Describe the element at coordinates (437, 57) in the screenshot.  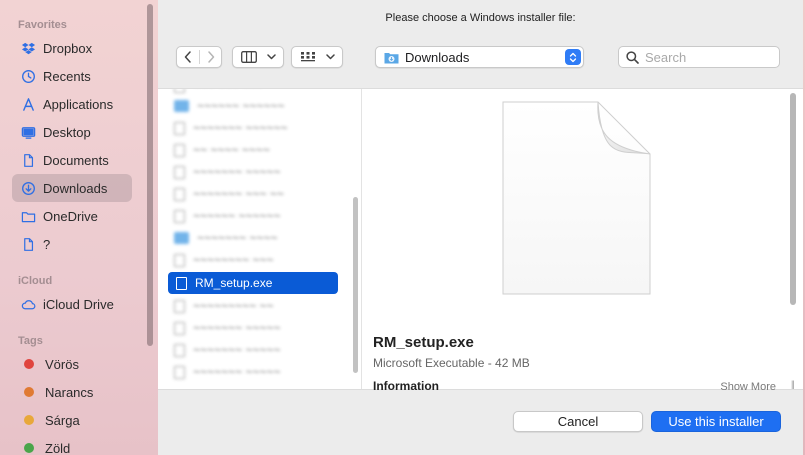
I see `location-label: Downloads` at that location.